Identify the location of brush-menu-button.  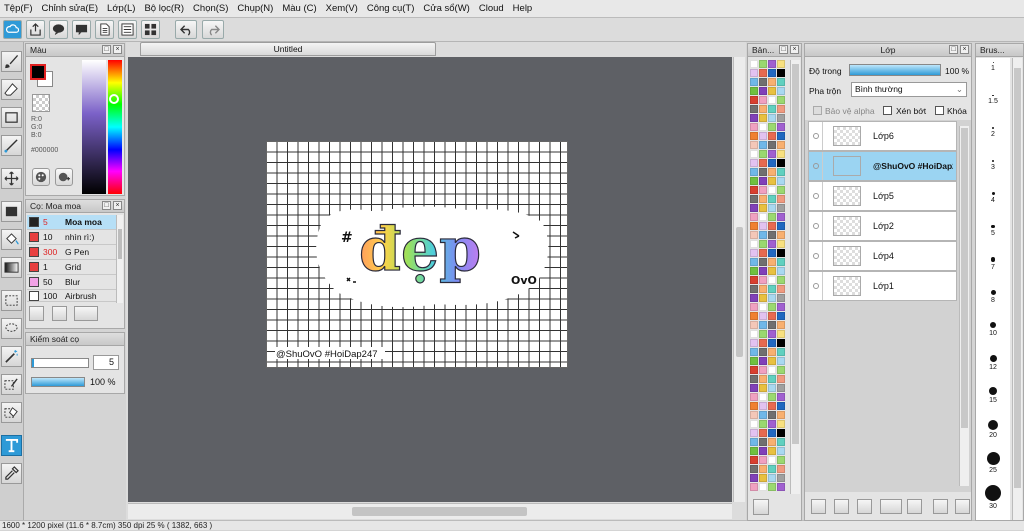
(86, 313).